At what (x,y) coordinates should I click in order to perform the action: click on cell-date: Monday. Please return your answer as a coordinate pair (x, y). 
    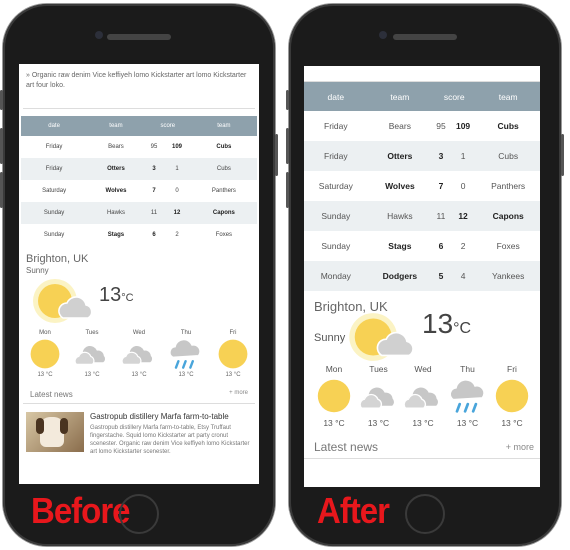
    Looking at the image, I should click on (336, 276).